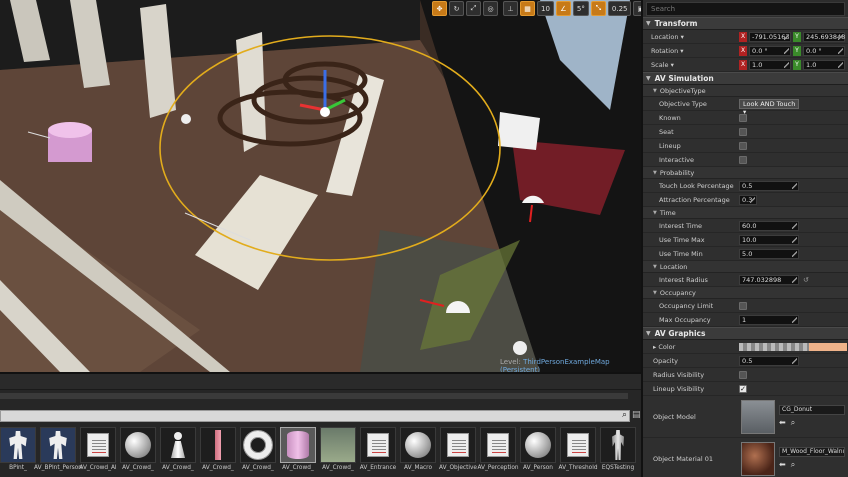 The width and height of the screenshot is (848, 477). Describe the element at coordinates (806, 280) in the screenshot. I see `reset-to-default-icon: ↺` at that location.